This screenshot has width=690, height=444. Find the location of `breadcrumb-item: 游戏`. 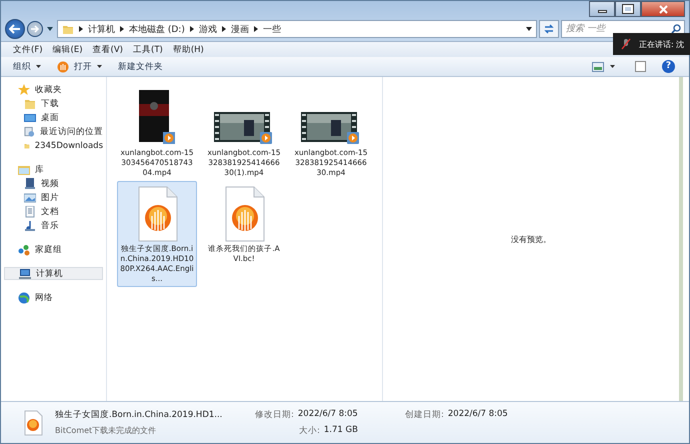

breadcrumb-item: 游戏 is located at coordinates (207, 29).